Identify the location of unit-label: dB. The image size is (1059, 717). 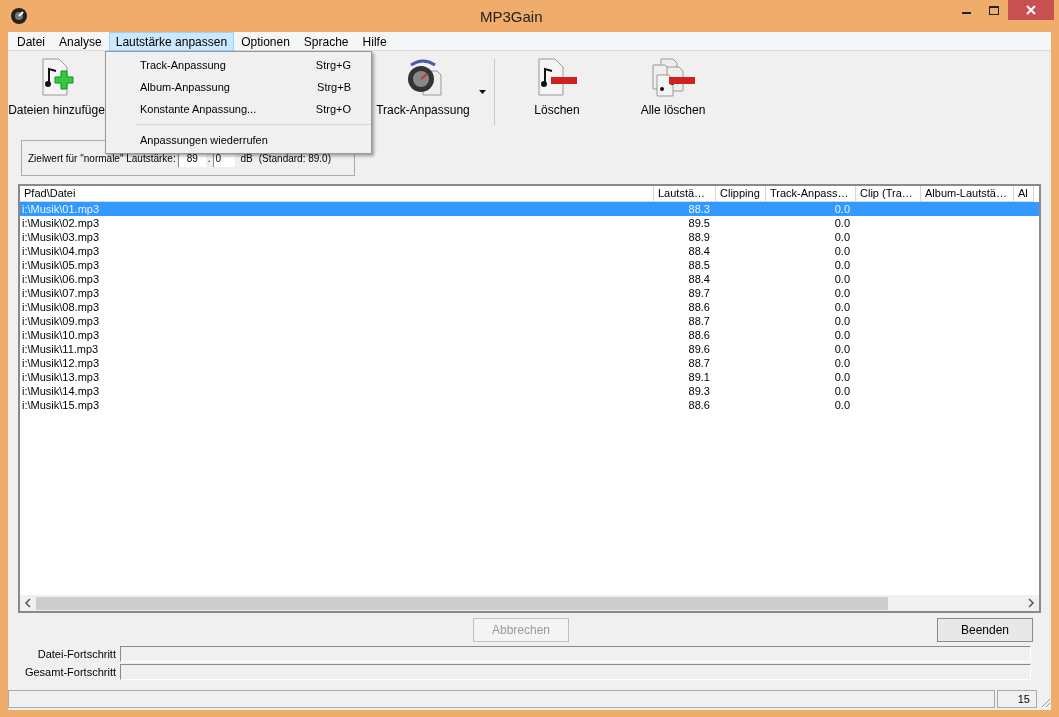
(246, 158).